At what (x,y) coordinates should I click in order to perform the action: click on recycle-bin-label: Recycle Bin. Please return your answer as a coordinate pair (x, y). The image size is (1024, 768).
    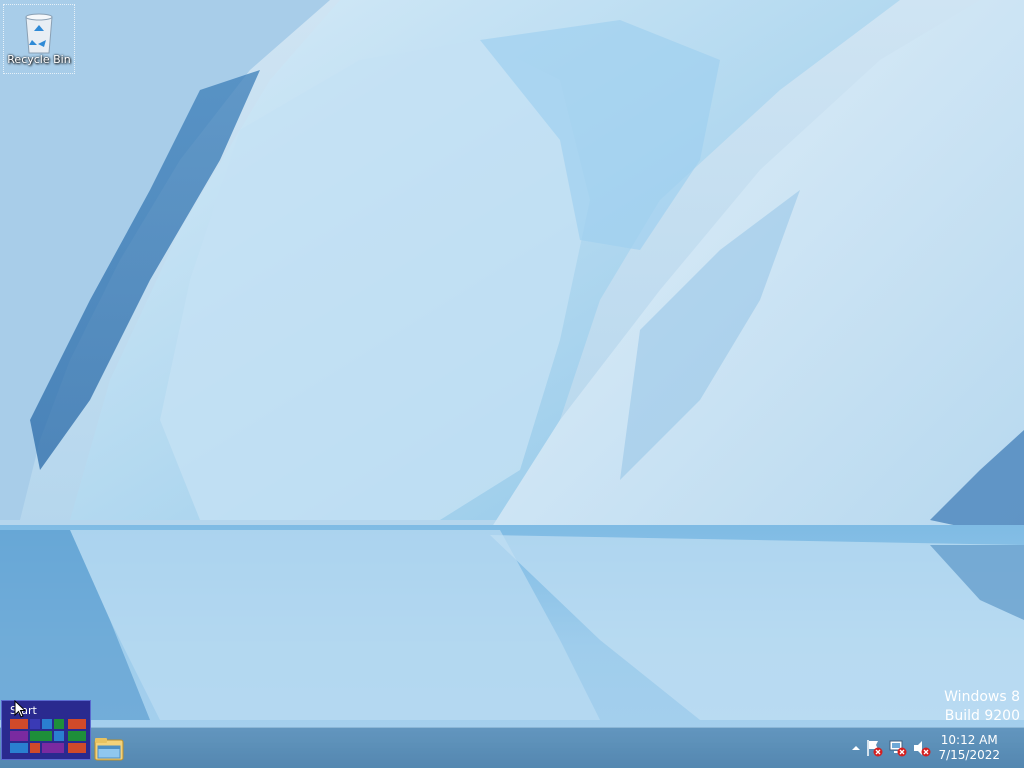
    Looking at the image, I should click on (39, 59).